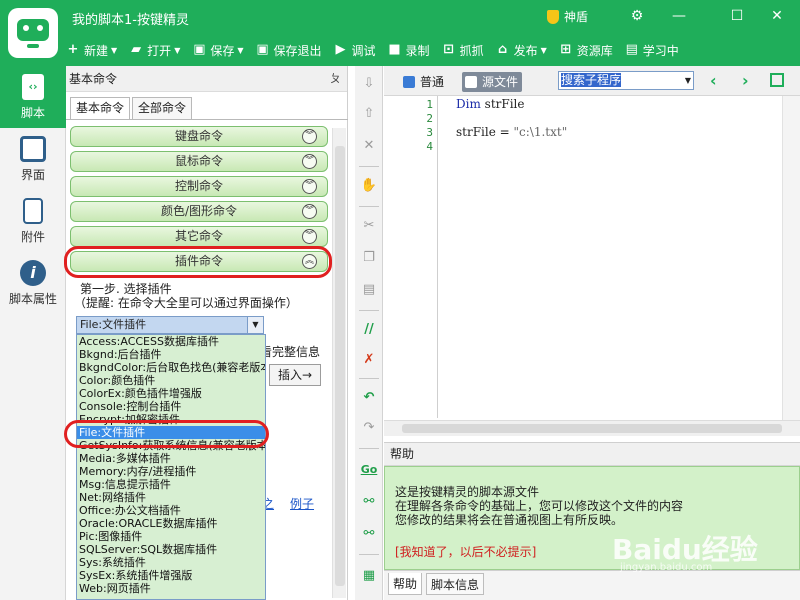 The width and height of the screenshot is (800, 600). Describe the element at coordinates (199, 211) in the screenshot. I see `category-color-graphics: 颜色/图形命令 ︾` at that location.